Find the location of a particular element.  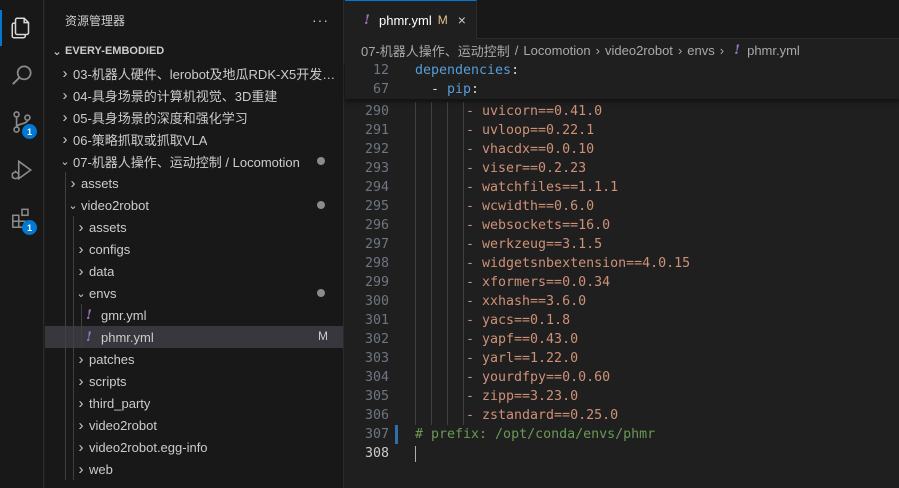

code-line: 291 - uvloop==0.22.1 is located at coordinates (622, 130).